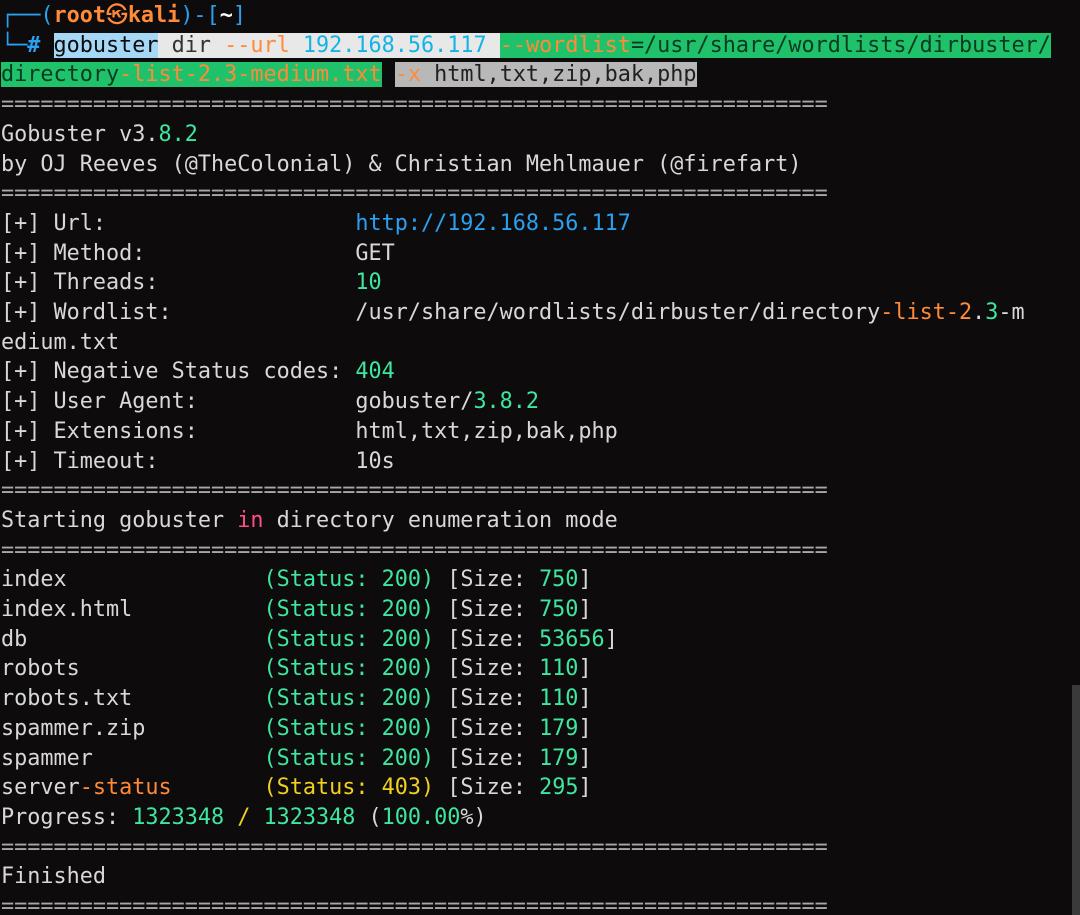 The height and width of the screenshot is (915, 1080). I want to click on prompt-hash: #, so click(34, 45).